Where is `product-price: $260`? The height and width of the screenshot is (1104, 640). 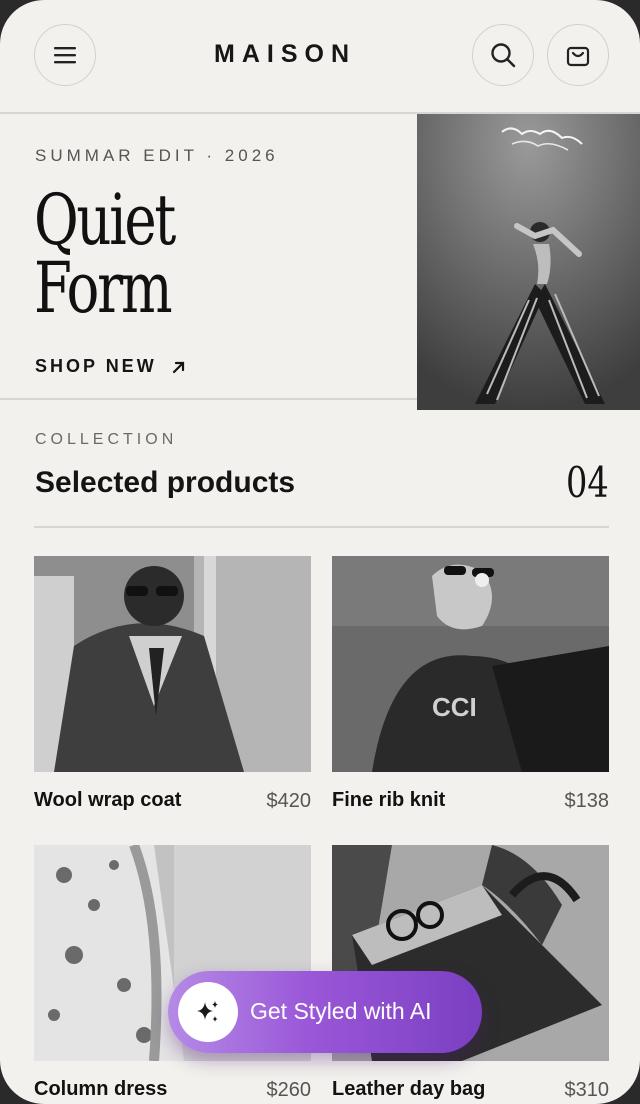 product-price: $260 is located at coordinates (289, 1090).